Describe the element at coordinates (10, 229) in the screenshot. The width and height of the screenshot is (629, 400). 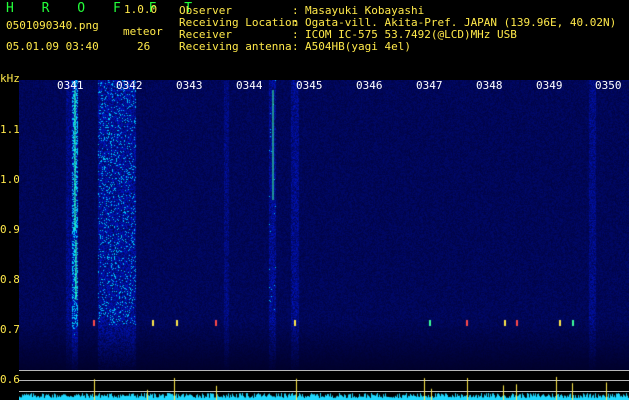
I see `y-tick-0-9: 0.9` at that location.